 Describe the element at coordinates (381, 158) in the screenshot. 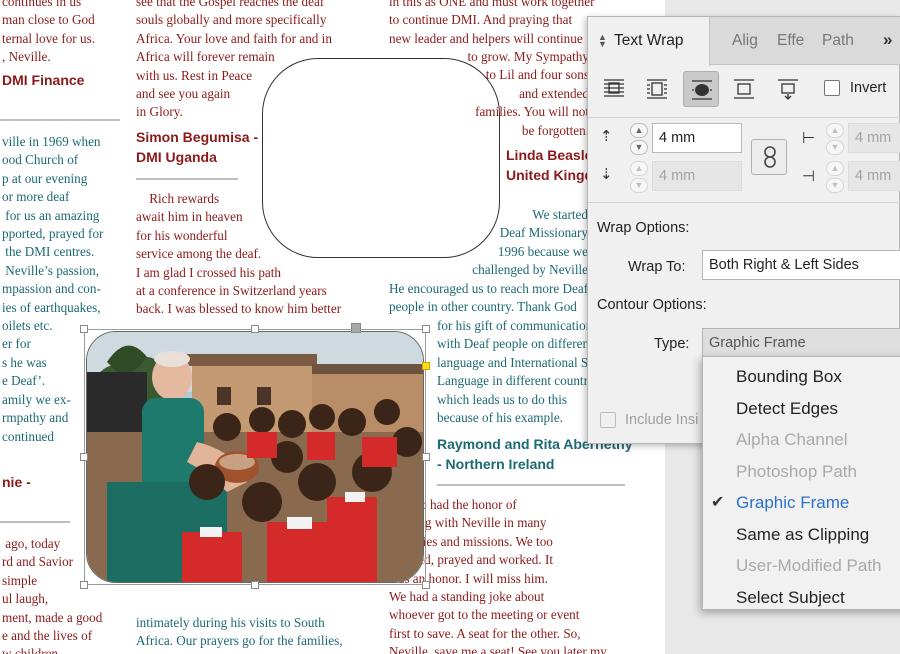

I see `empty-rounded-frame` at that location.